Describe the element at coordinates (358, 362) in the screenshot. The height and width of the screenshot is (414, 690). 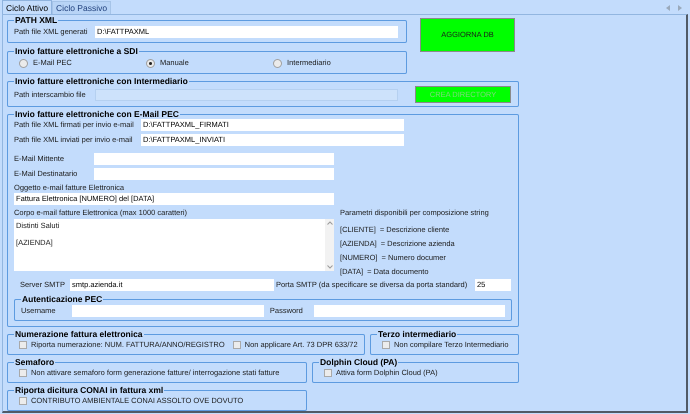
I see `group-title: Dolphin Cloud (PA)` at that location.